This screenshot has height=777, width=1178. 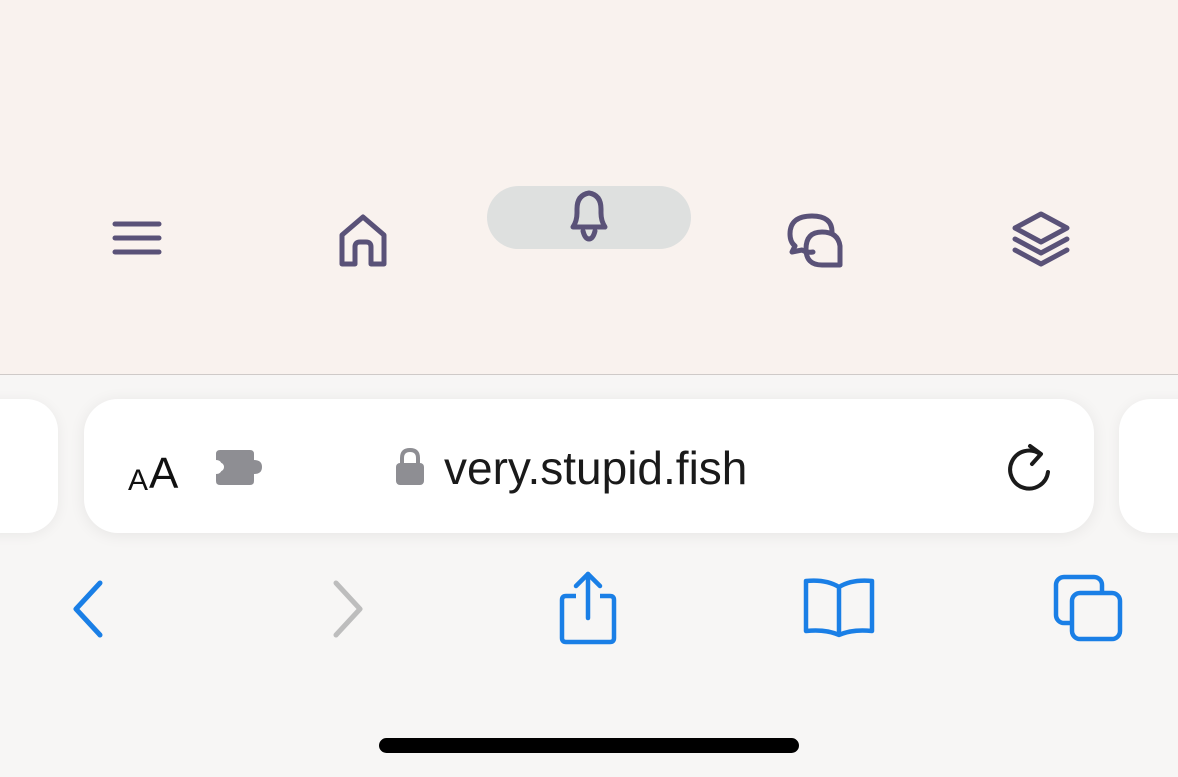 I want to click on tabs-button, so click(x=1088, y=608).